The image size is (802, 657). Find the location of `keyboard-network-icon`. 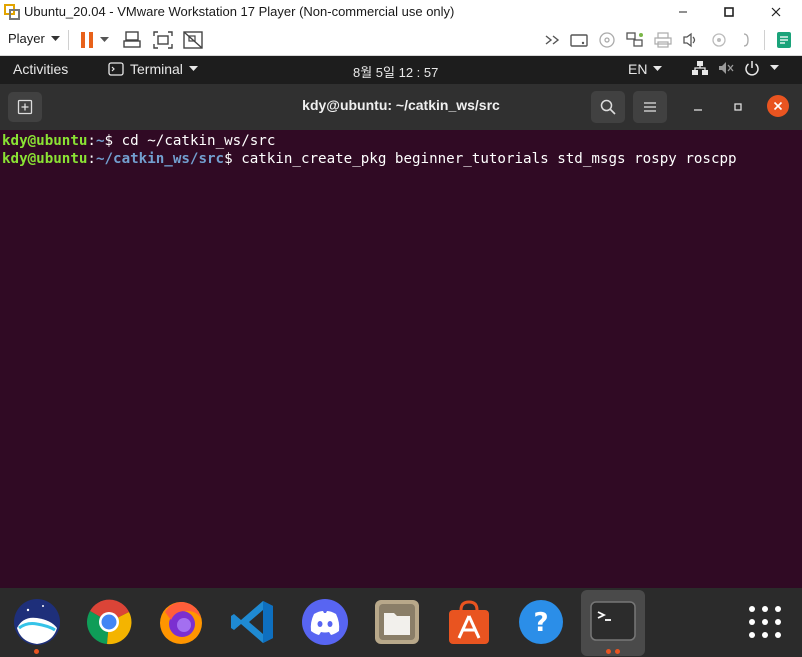

keyboard-network-icon is located at coordinates (132, 39).